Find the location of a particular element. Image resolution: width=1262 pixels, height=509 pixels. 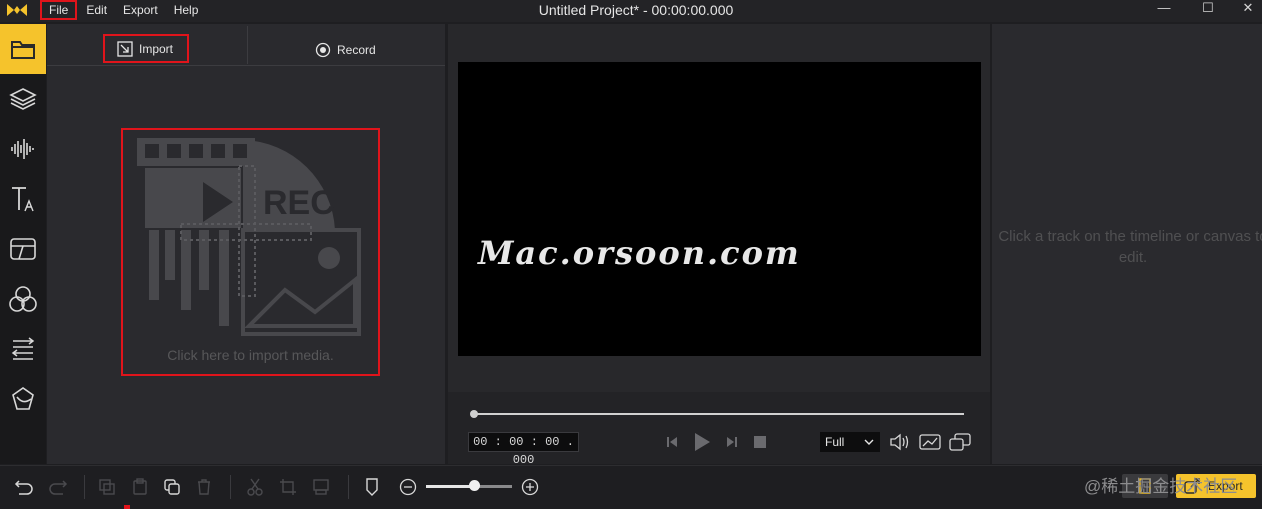

import-drop-zone: REC Click here to import media. is located at coordinates (250, 252).